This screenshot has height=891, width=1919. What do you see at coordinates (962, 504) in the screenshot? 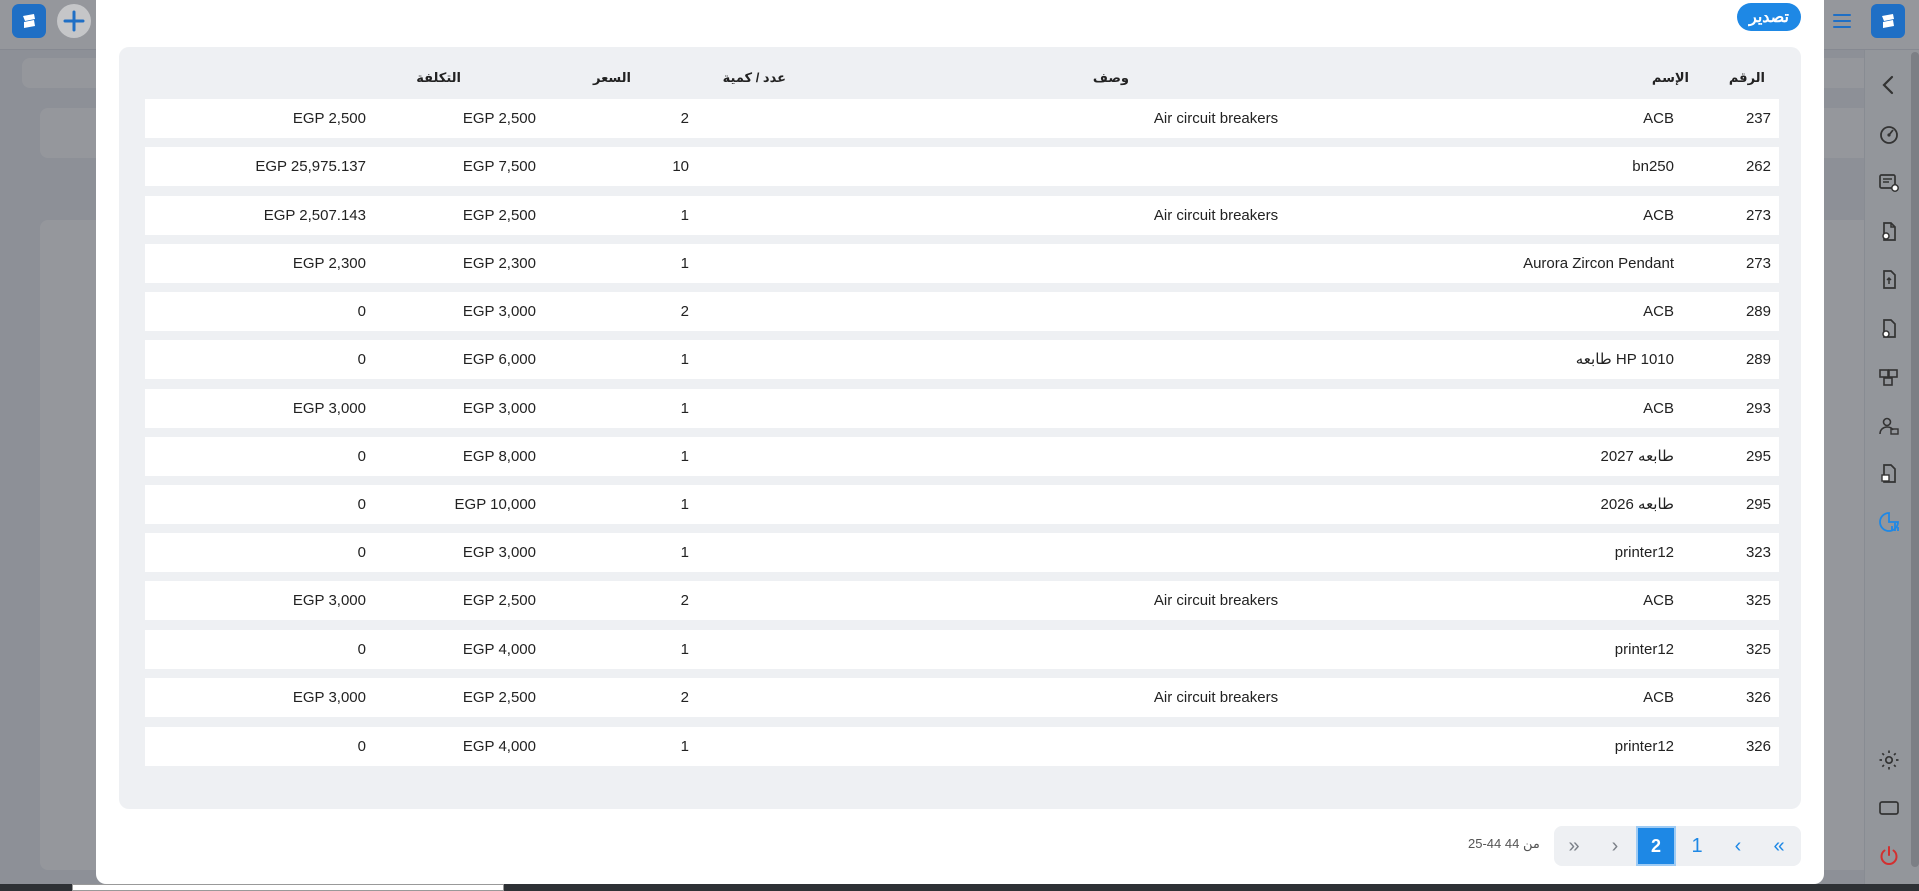
I see `table-row: 295 طابعه 2026 1 EGP 10,000 0` at bounding box center [962, 504].